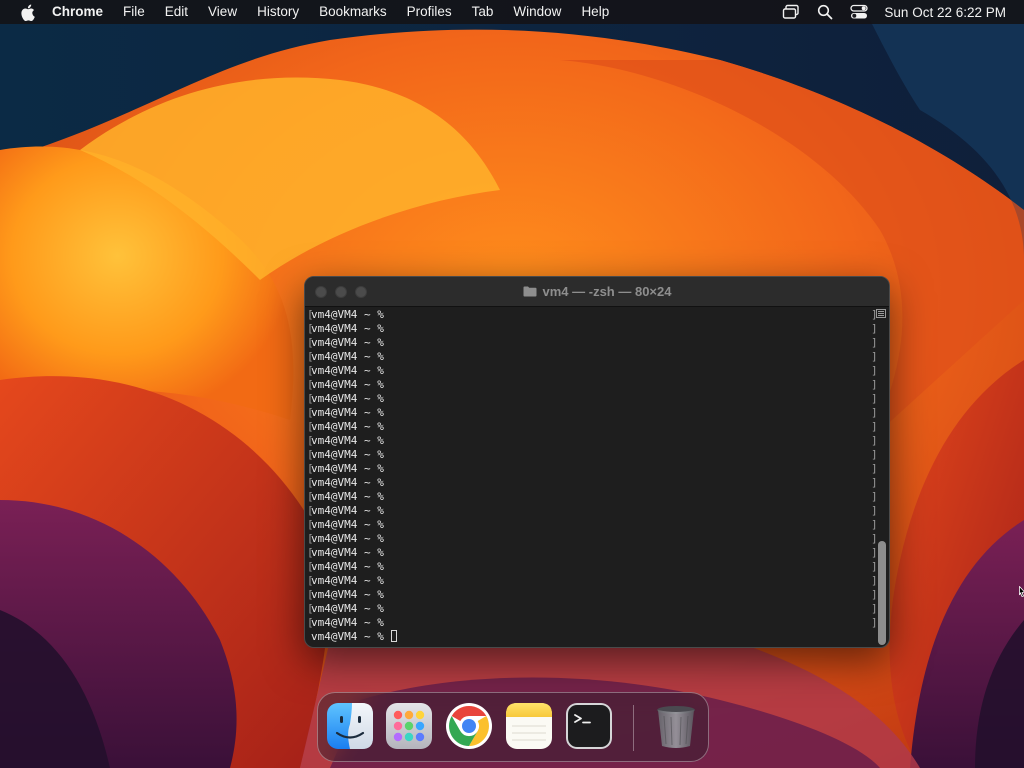 Image resolution: width=1024 pixels, height=768 pixels. I want to click on menu-history: History, so click(278, 12).